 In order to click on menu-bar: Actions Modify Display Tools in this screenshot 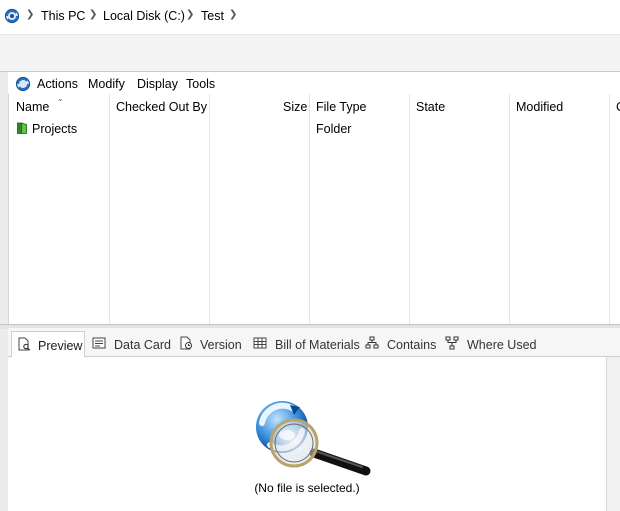, I will do `click(314, 83)`.